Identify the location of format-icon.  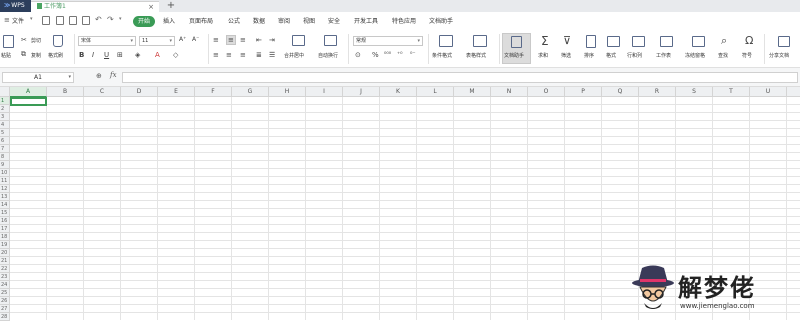
(613, 41).